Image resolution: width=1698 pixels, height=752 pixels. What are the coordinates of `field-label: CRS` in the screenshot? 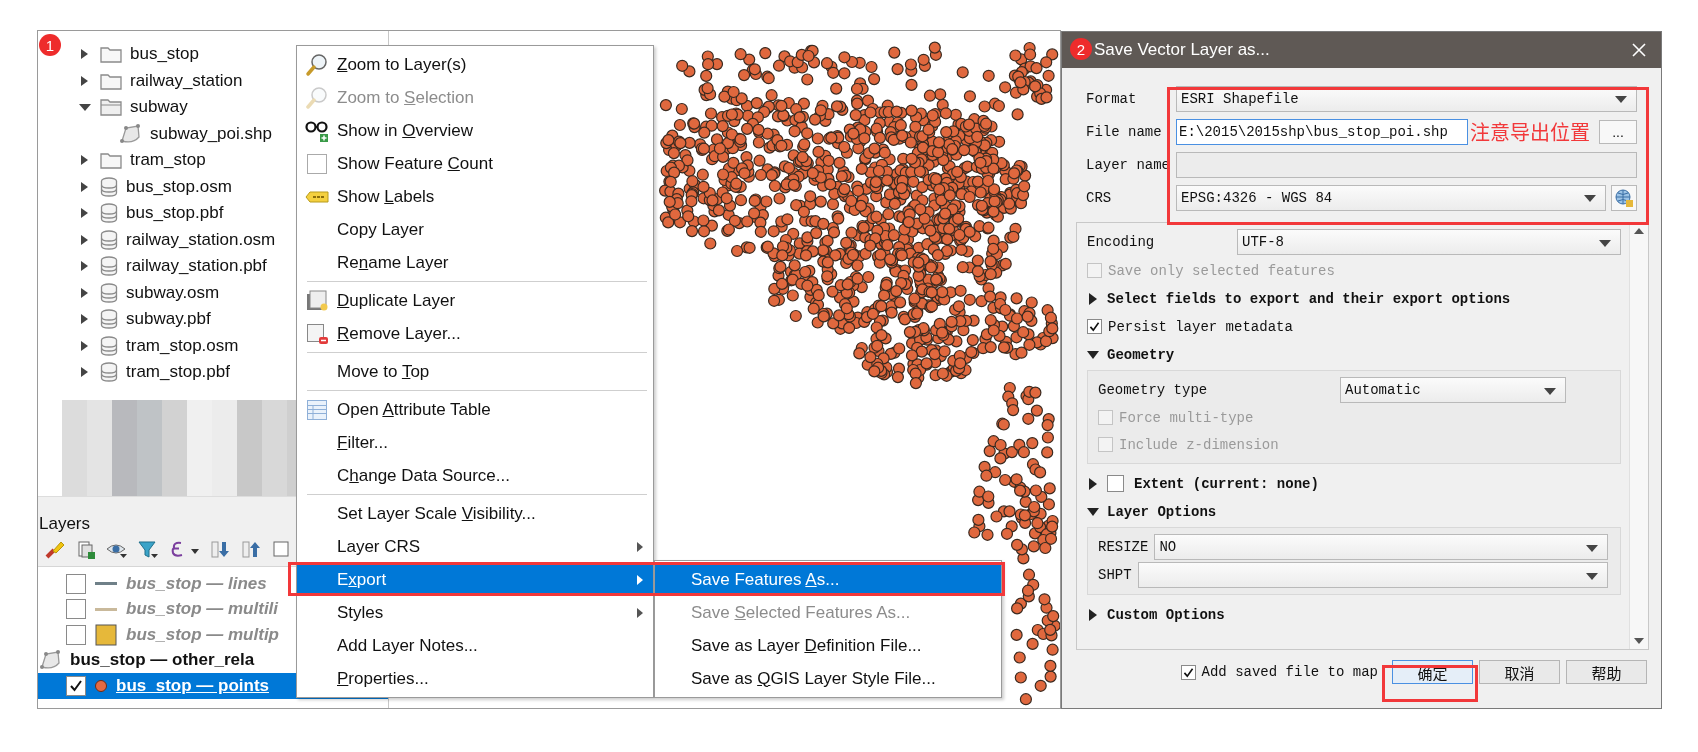 It's located at (1099, 197).